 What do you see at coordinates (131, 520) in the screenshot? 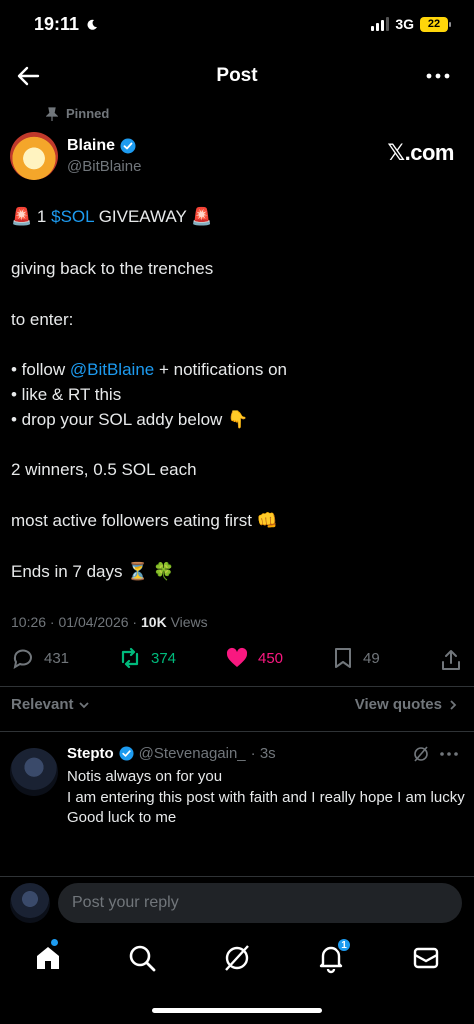
I see `active-text: most active followers eating first` at bounding box center [131, 520].